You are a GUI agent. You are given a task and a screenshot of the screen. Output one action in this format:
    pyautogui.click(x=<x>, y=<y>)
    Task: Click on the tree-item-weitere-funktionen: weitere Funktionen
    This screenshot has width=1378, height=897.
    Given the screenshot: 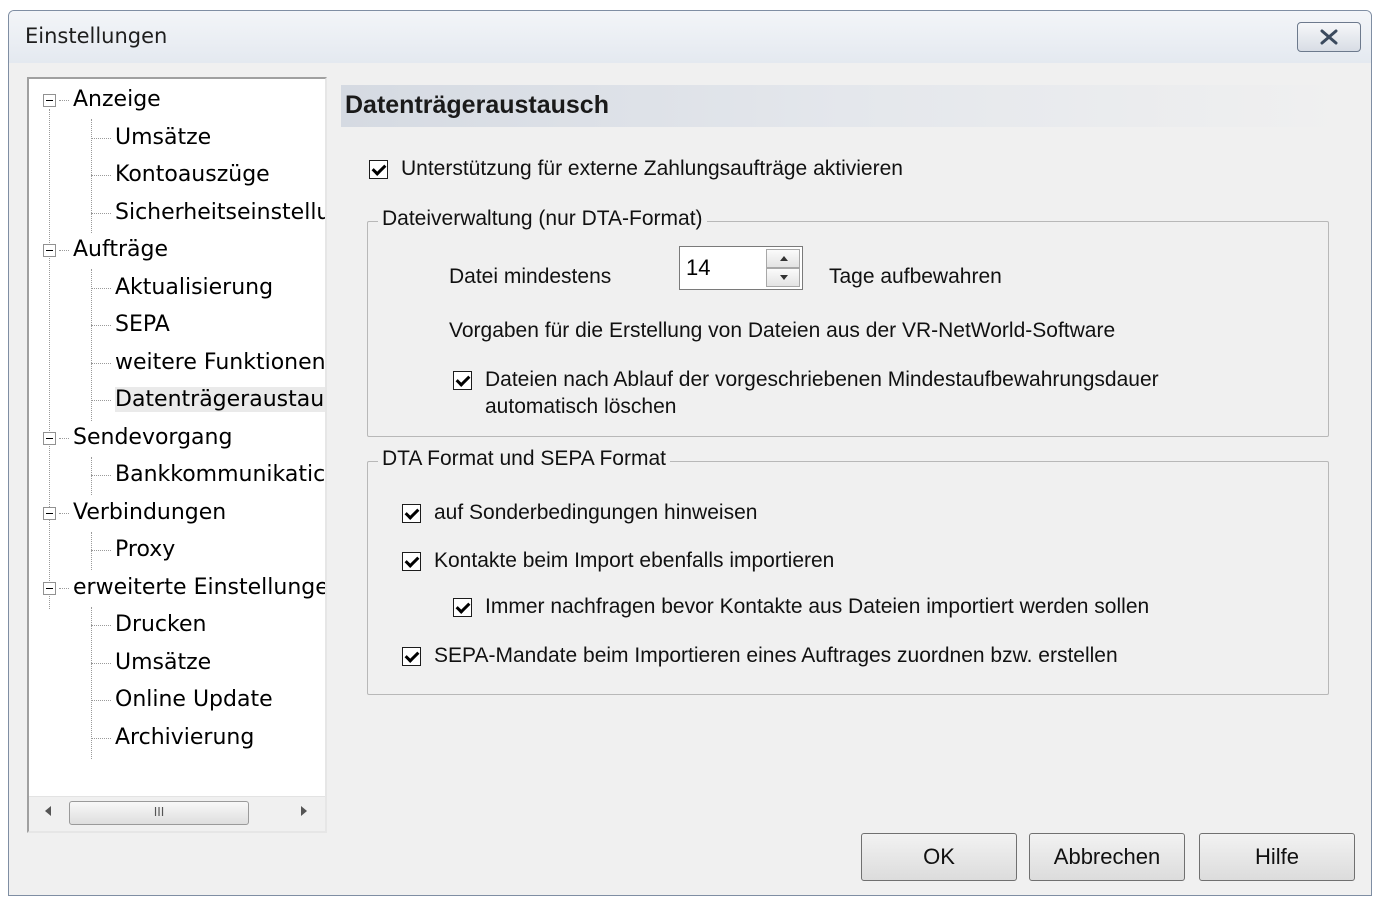 What is the action you would take?
    pyautogui.click(x=220, y=363)
    